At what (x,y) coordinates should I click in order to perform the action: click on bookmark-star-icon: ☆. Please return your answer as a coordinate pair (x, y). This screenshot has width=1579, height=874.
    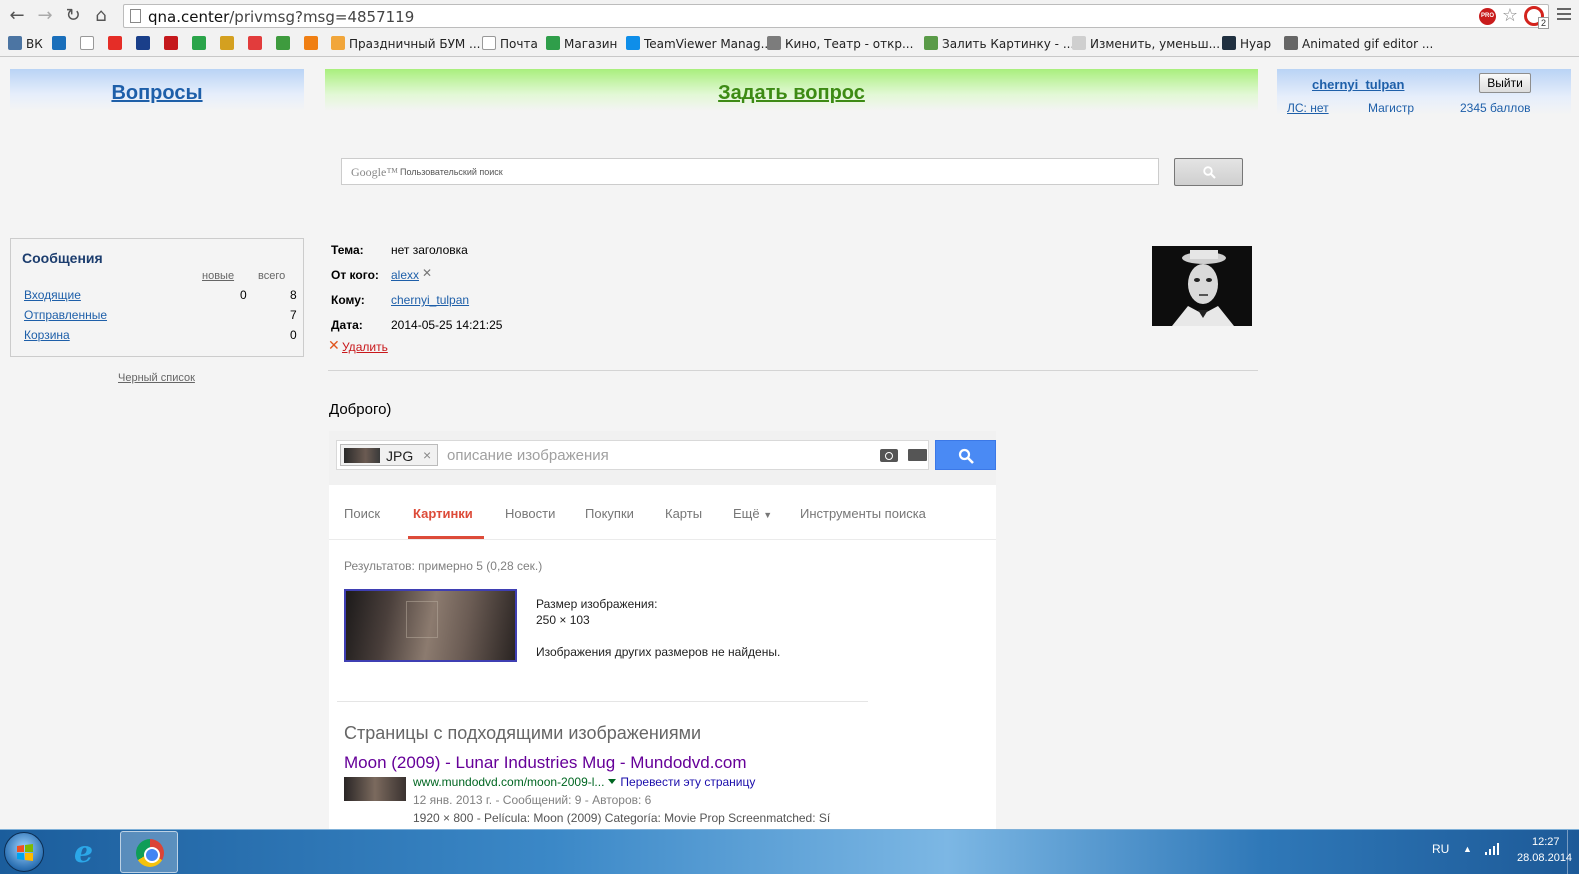
    Looking at the image, I should click on (1510, 15).